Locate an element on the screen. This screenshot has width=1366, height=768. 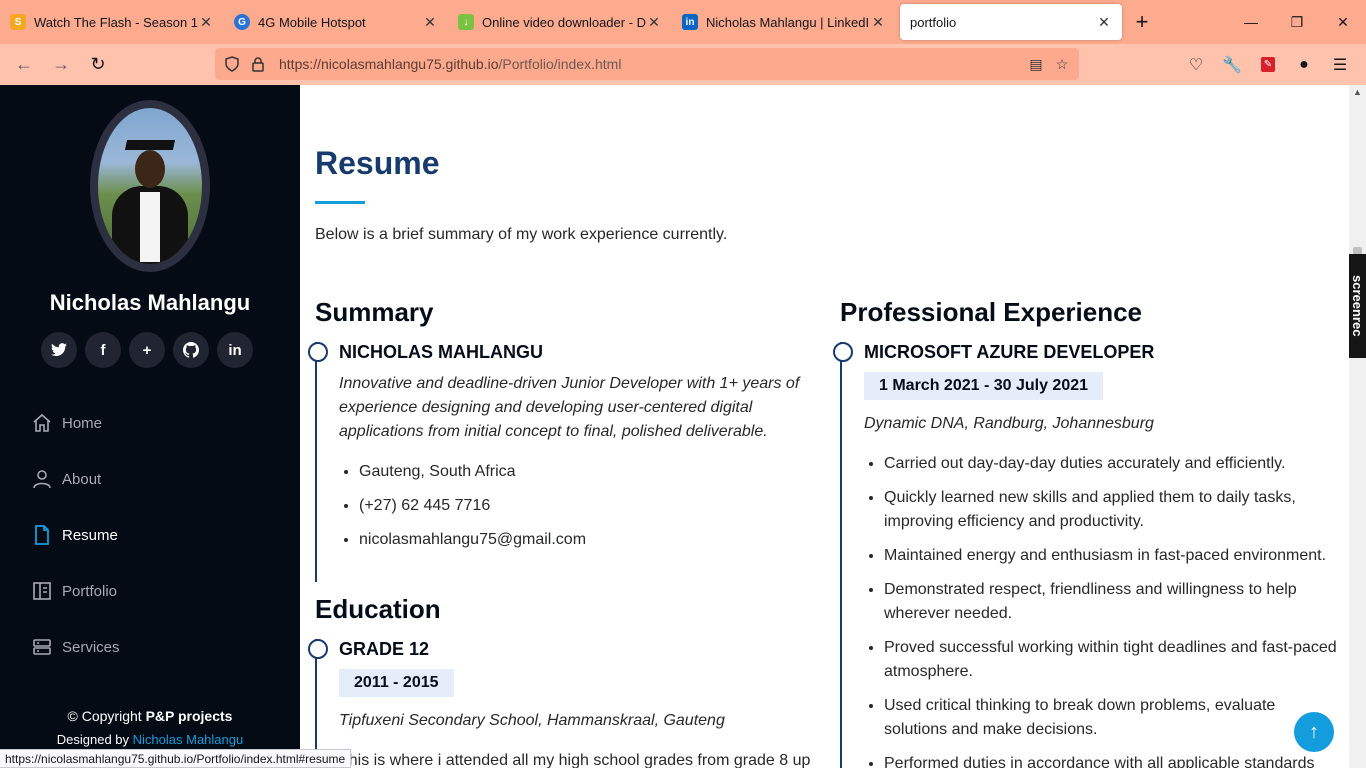
nav-label: Home is located at coordinates (82, 423).